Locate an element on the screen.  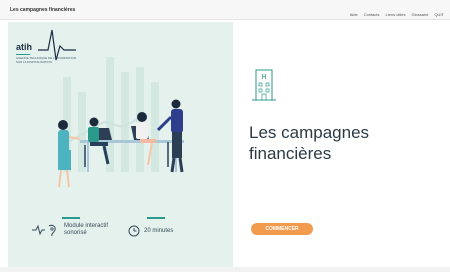
bottom-strip is located at coordinates (225, 269).